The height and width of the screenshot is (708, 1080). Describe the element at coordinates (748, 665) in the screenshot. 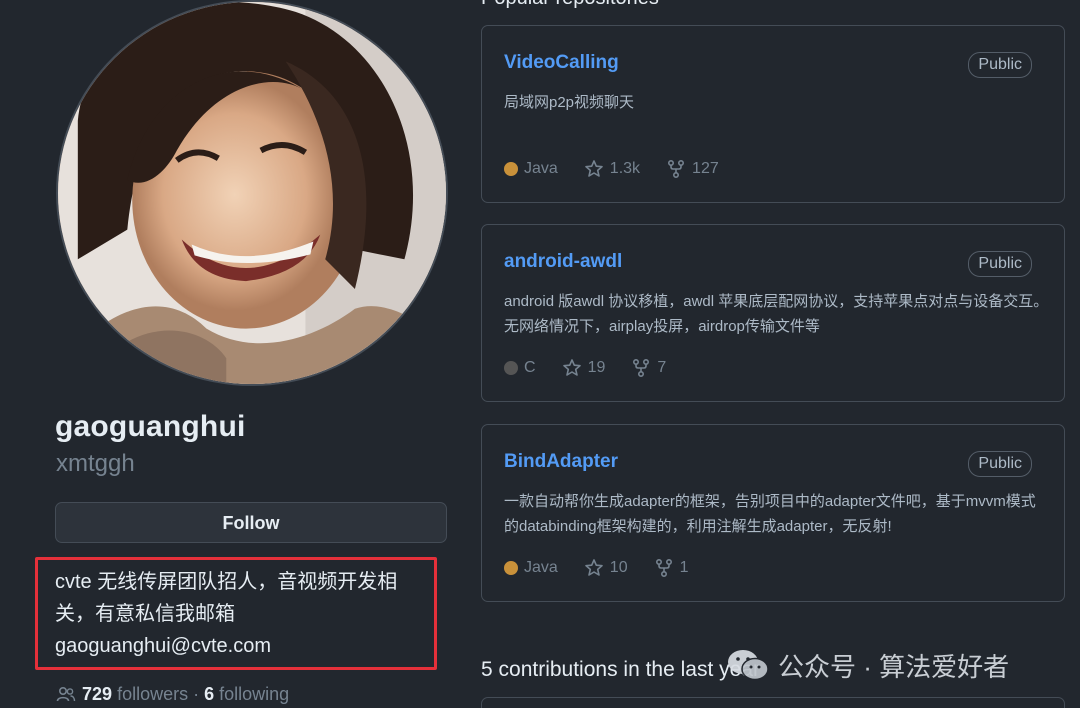

I see `wechat-icon` at that location.